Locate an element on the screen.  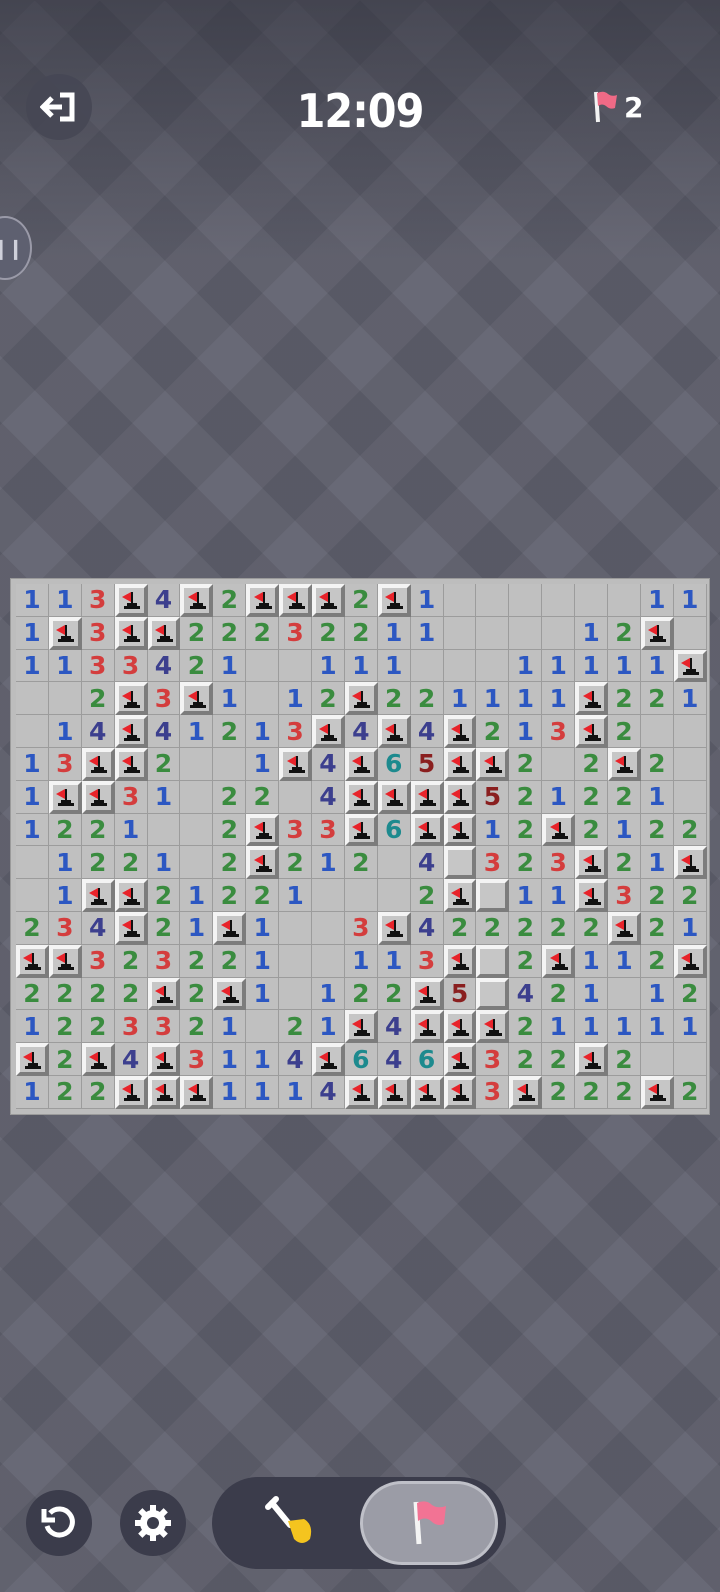
flag-mode-button is located at coordinates (429, 1523).